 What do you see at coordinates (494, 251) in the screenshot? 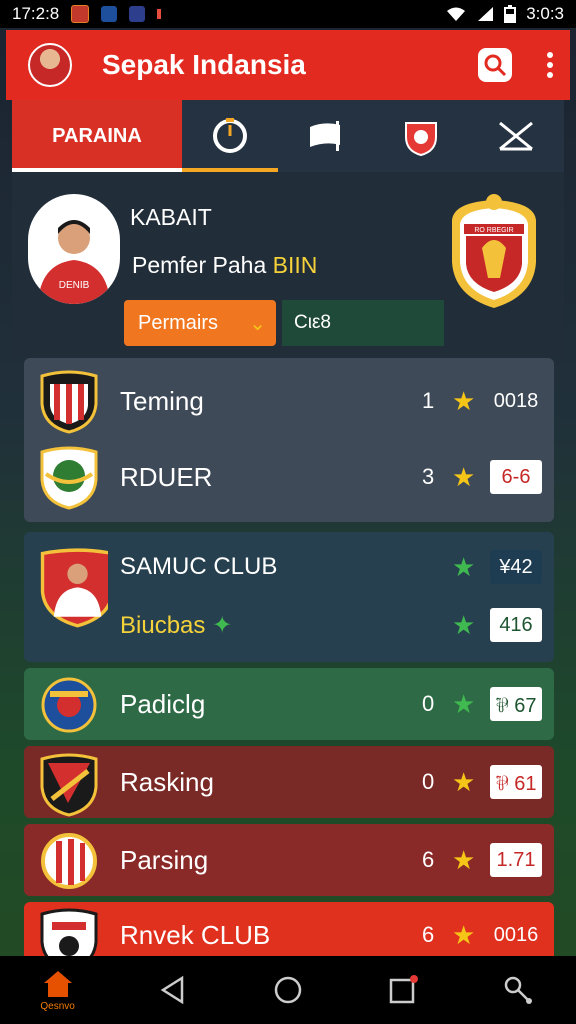
I see `club-crest-icon: RO RBEGIR` at bounding box center [494, 251].